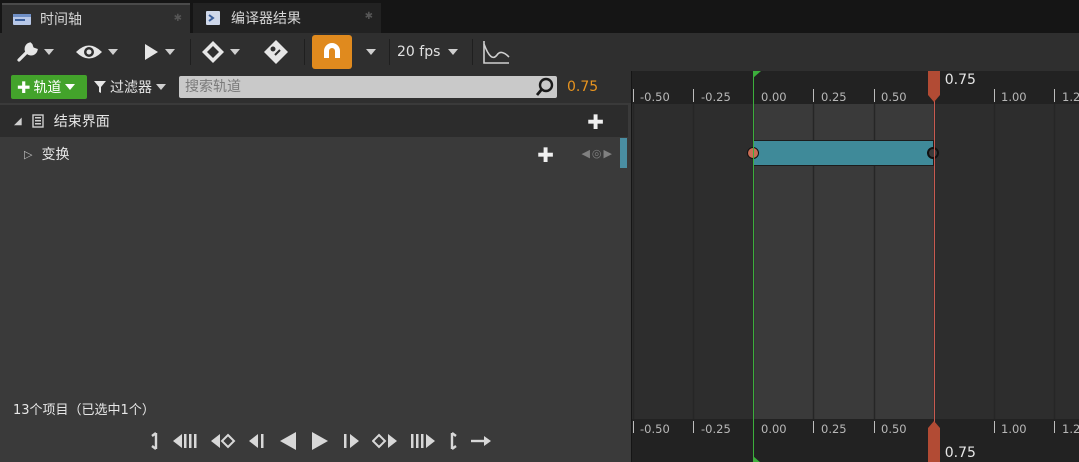 This screenshot has height=462, width=1079. I want to click on playback-start-line, so click(753, 266).